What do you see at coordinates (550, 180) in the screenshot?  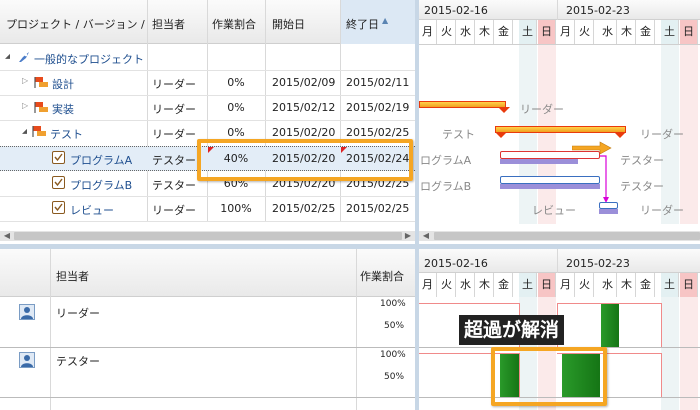 I see `task-bar-program-b` at bounding box center [550, 180].